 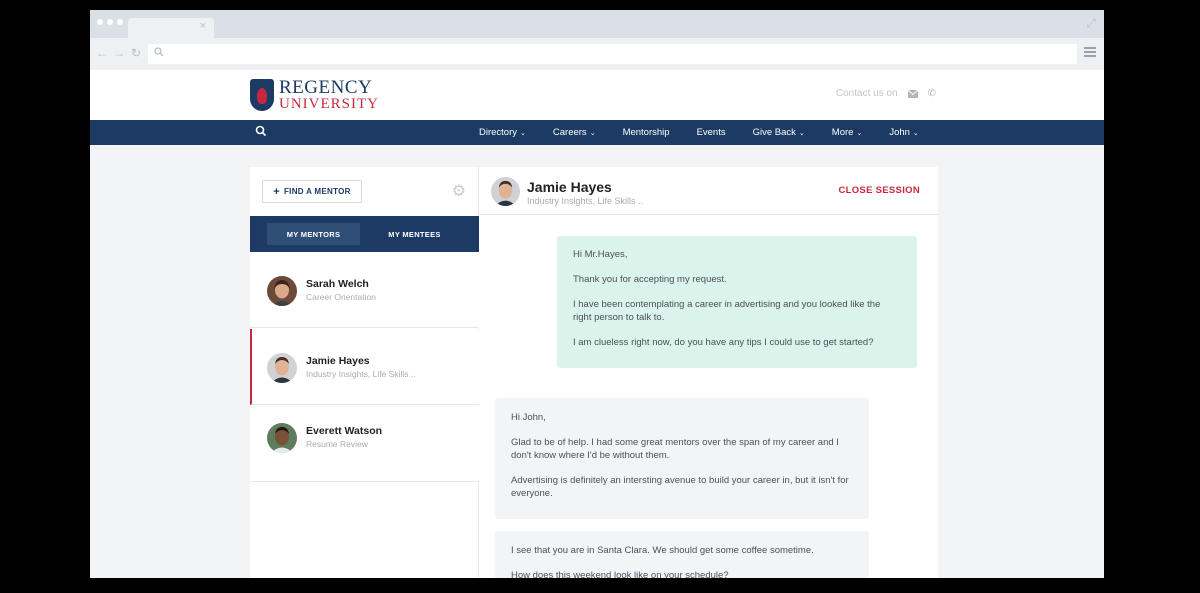 I want to click on window-minimize-dot, so click(x=110, y=22).